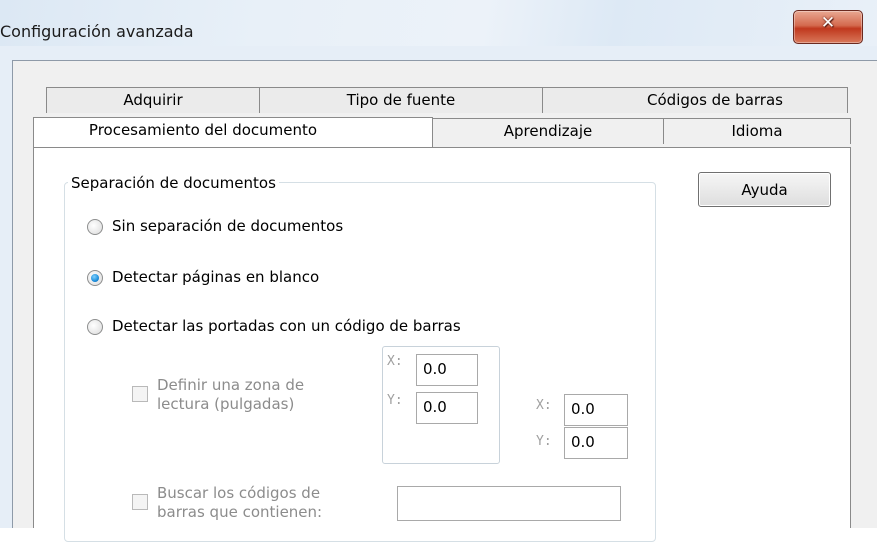 The height and width of the screenshot is (542, 877). What do you see at coordinates (509, 503) in the screenshot?
I see `barcode-filter-input` at bounding box center [509, 503].